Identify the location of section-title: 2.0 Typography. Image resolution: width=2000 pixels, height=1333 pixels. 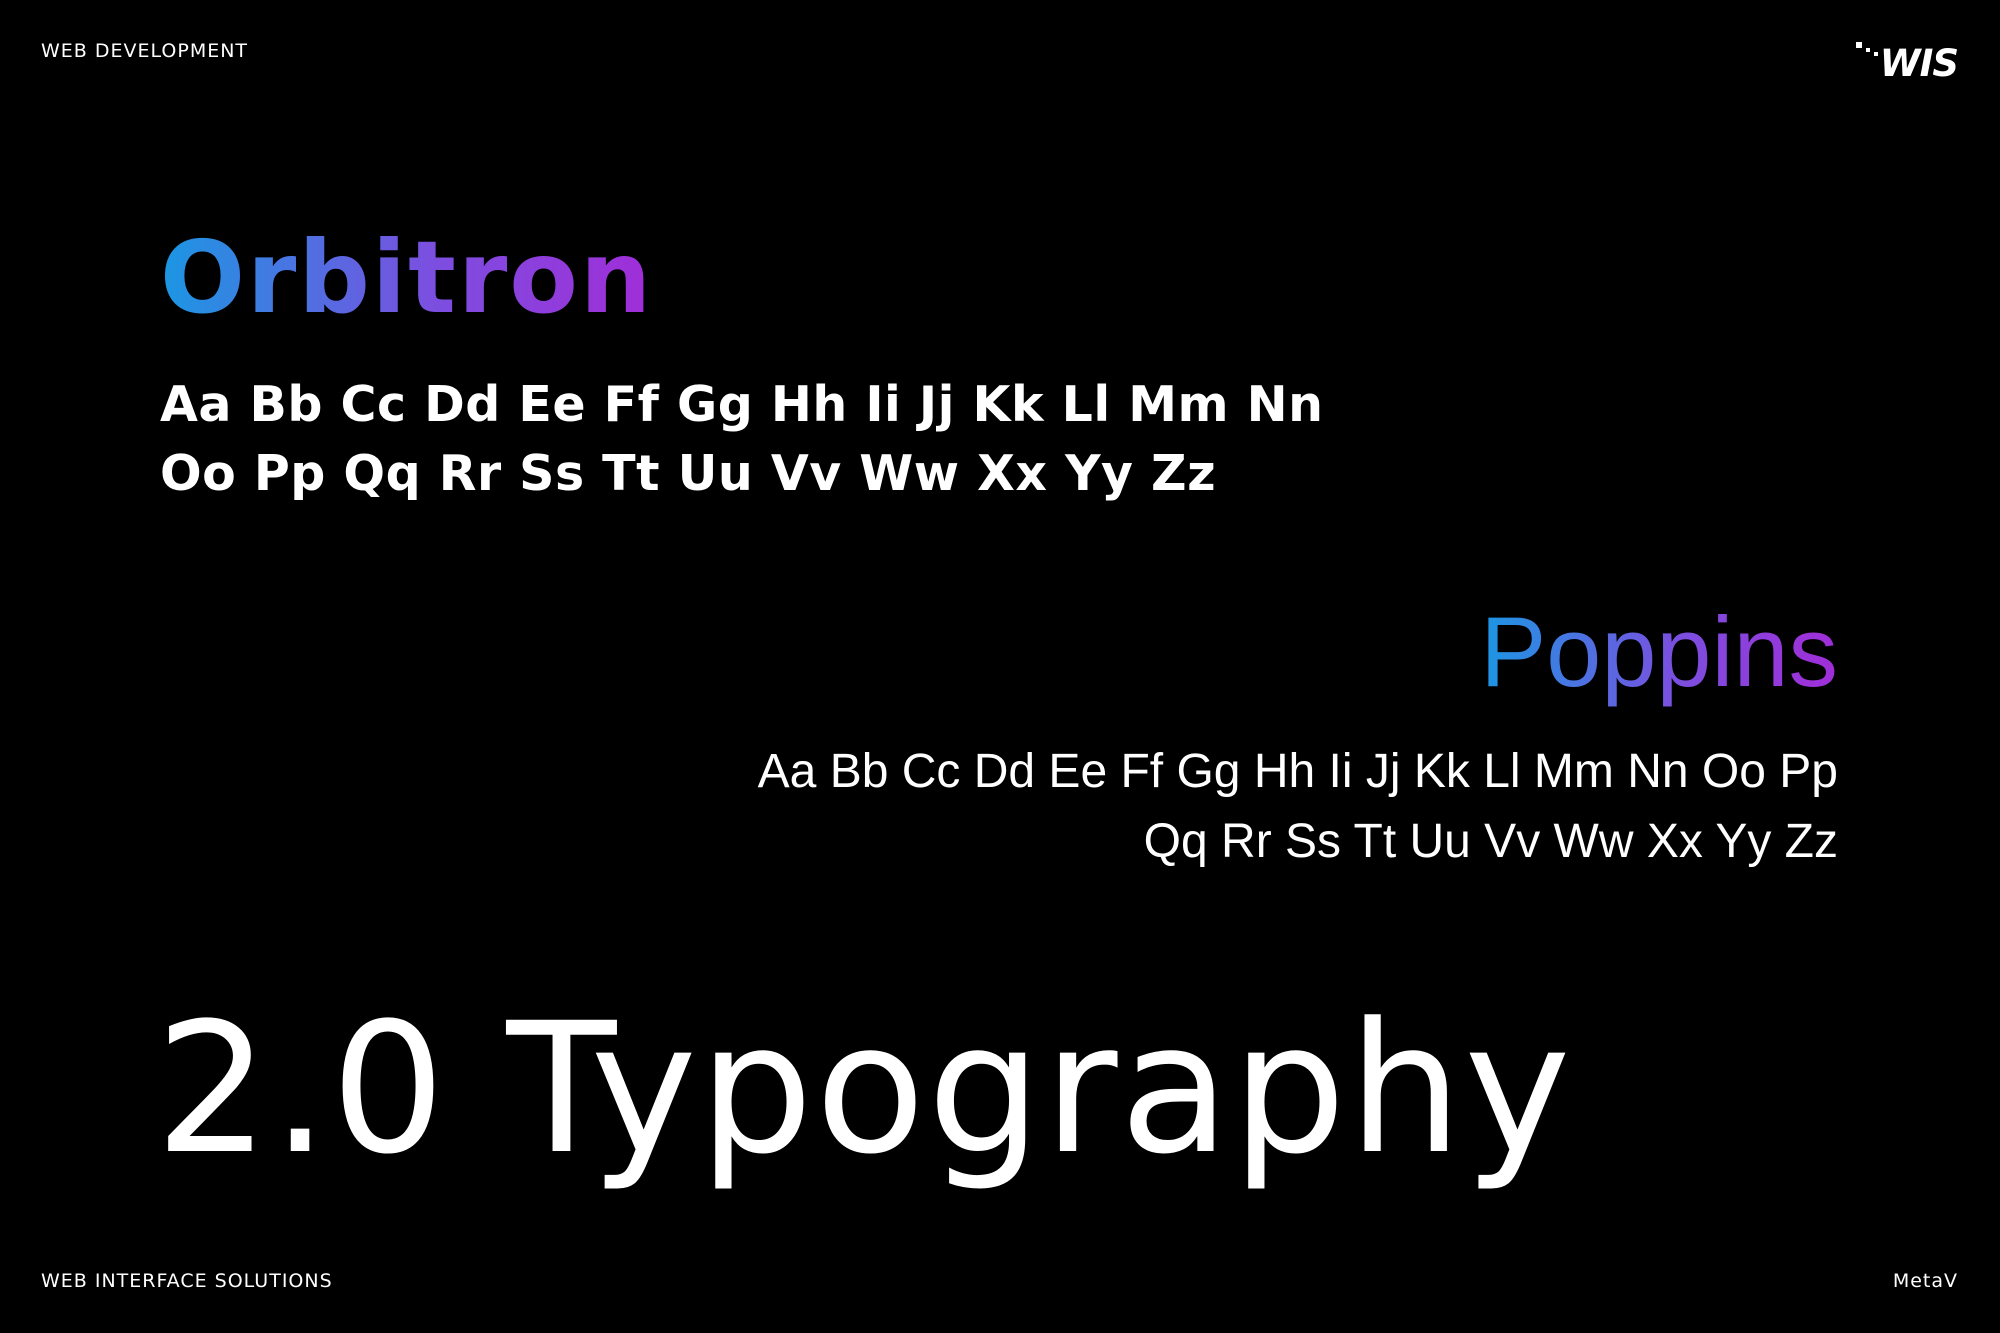
(864, 1089).